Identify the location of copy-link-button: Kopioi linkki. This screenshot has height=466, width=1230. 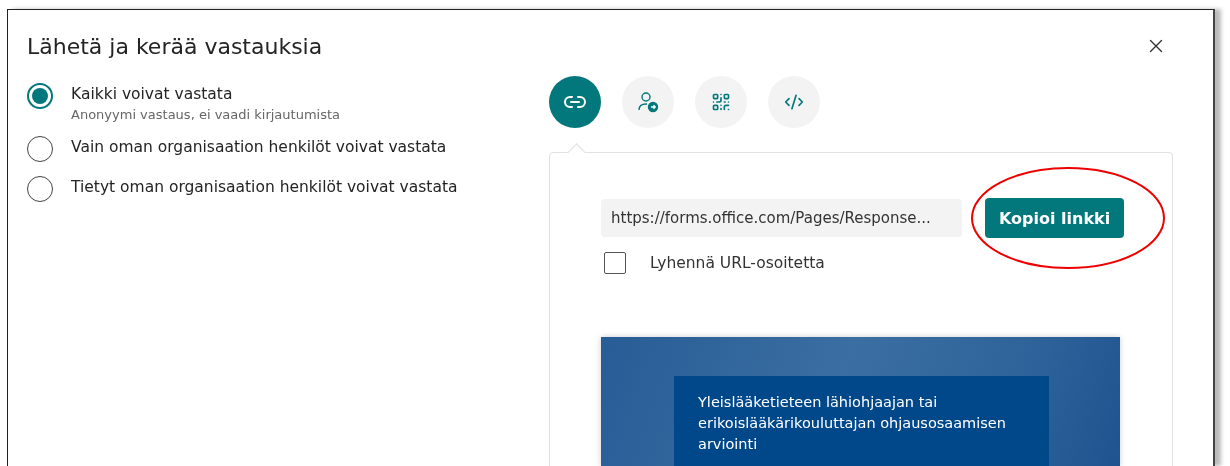
(1055, 218).